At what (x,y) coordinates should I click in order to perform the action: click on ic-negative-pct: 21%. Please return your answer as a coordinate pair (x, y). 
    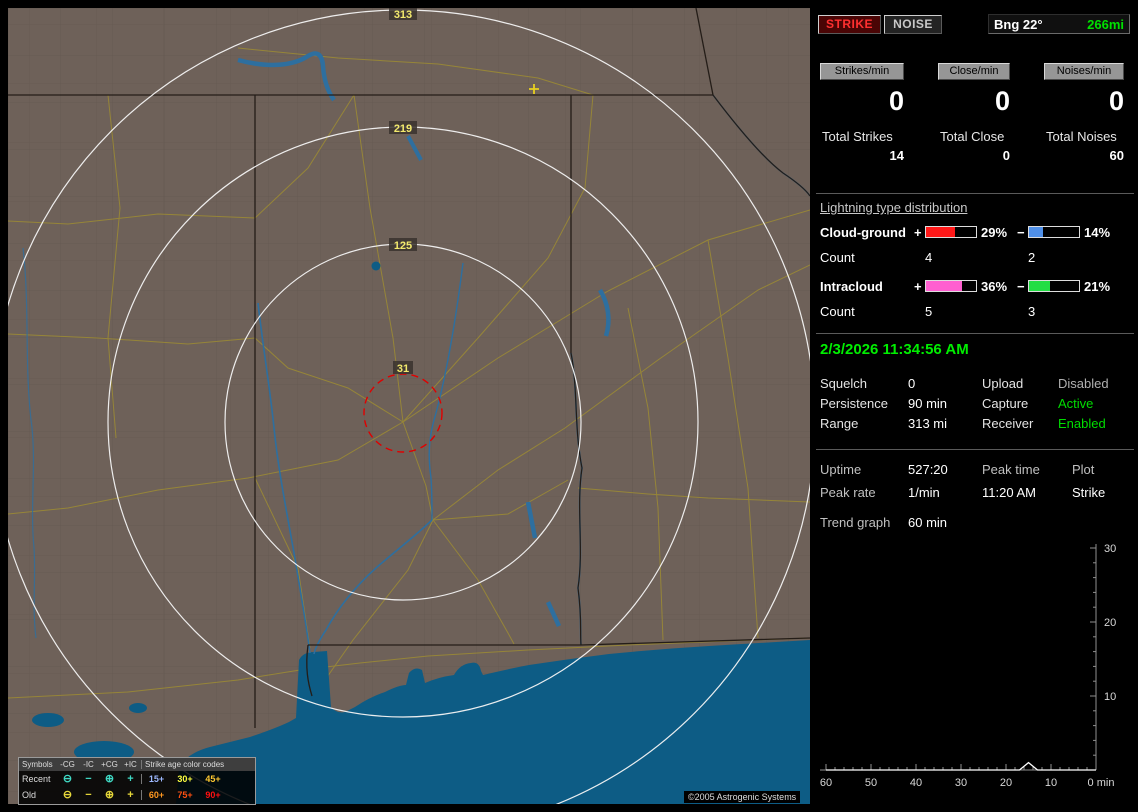
    Looking at the image, I should click on (1097, 286).